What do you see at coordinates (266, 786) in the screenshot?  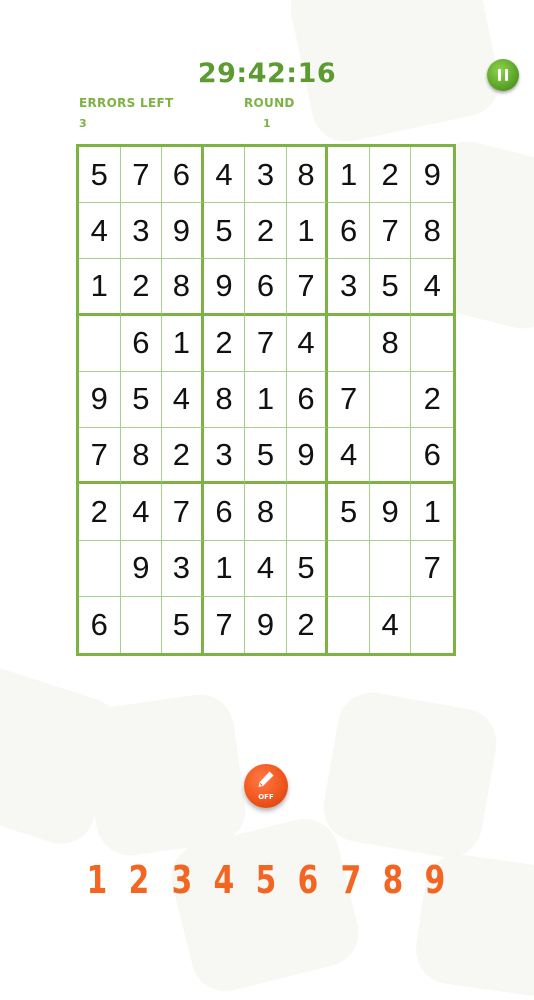 I see `pencil-toggle-button: OFF` at bounding box center [266, 786].